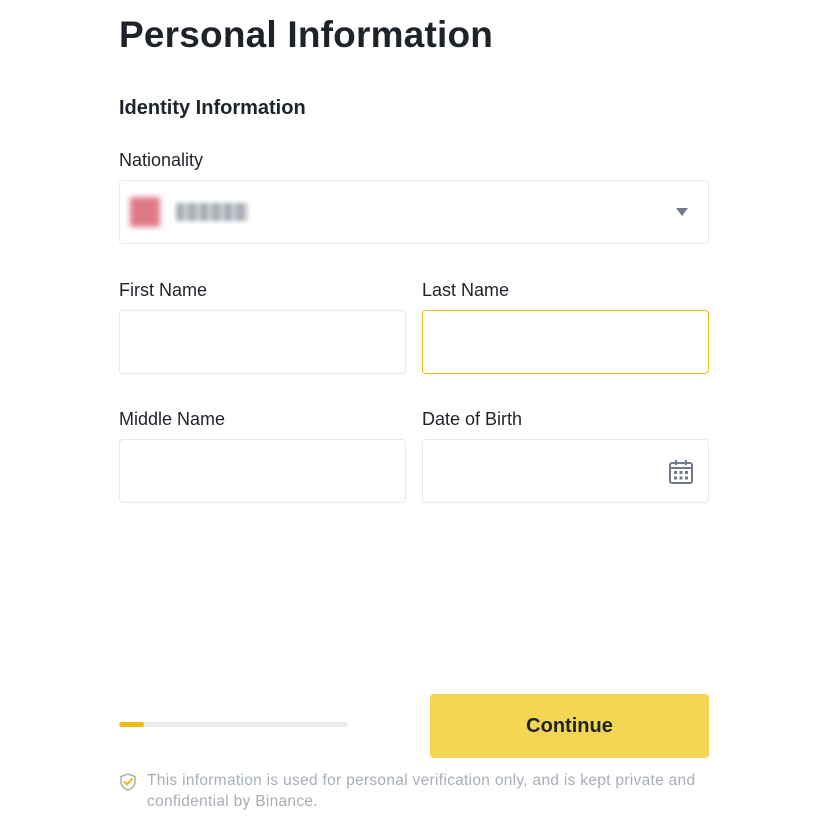  I want to click on last-name-label: Last Name, so click(466, 290).